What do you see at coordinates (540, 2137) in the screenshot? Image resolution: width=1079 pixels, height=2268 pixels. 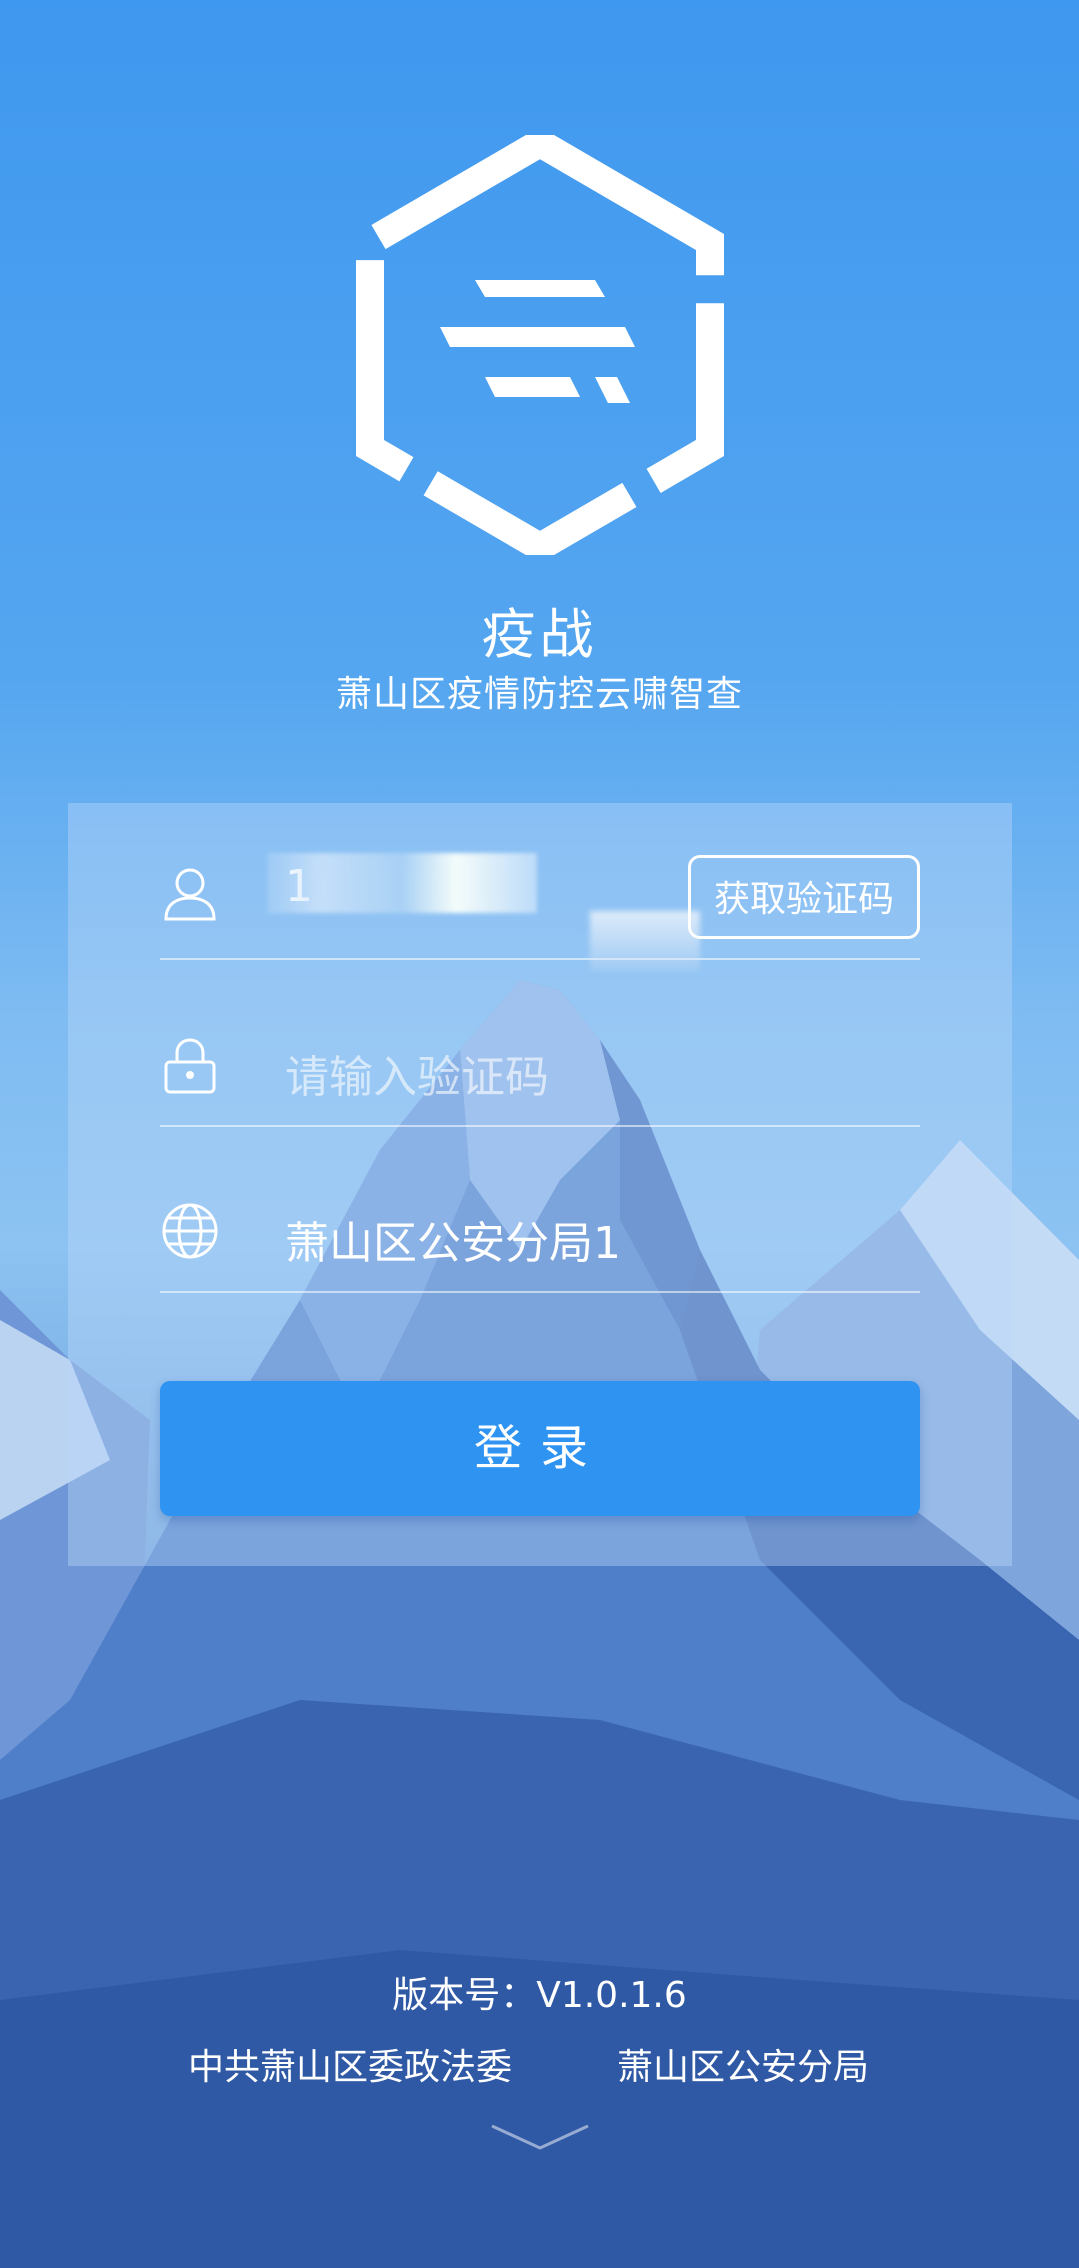 I see `chevron-down-icon` at bounding box center [540, 2137].